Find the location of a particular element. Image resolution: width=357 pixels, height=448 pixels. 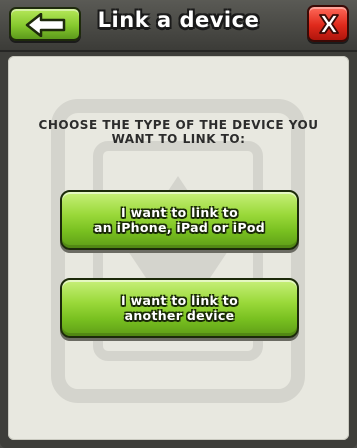

dialog-title: Link a device is located at coordinates (178, 20).